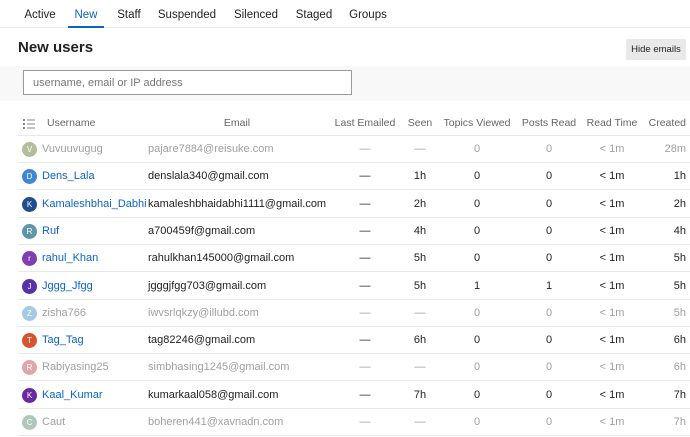  Describe the element at coordinates (354, 422) in the screenshot. I see `table-row: C Caut boheren441@xavnadn.com — — 0 0 < 1m 7h` at that location.